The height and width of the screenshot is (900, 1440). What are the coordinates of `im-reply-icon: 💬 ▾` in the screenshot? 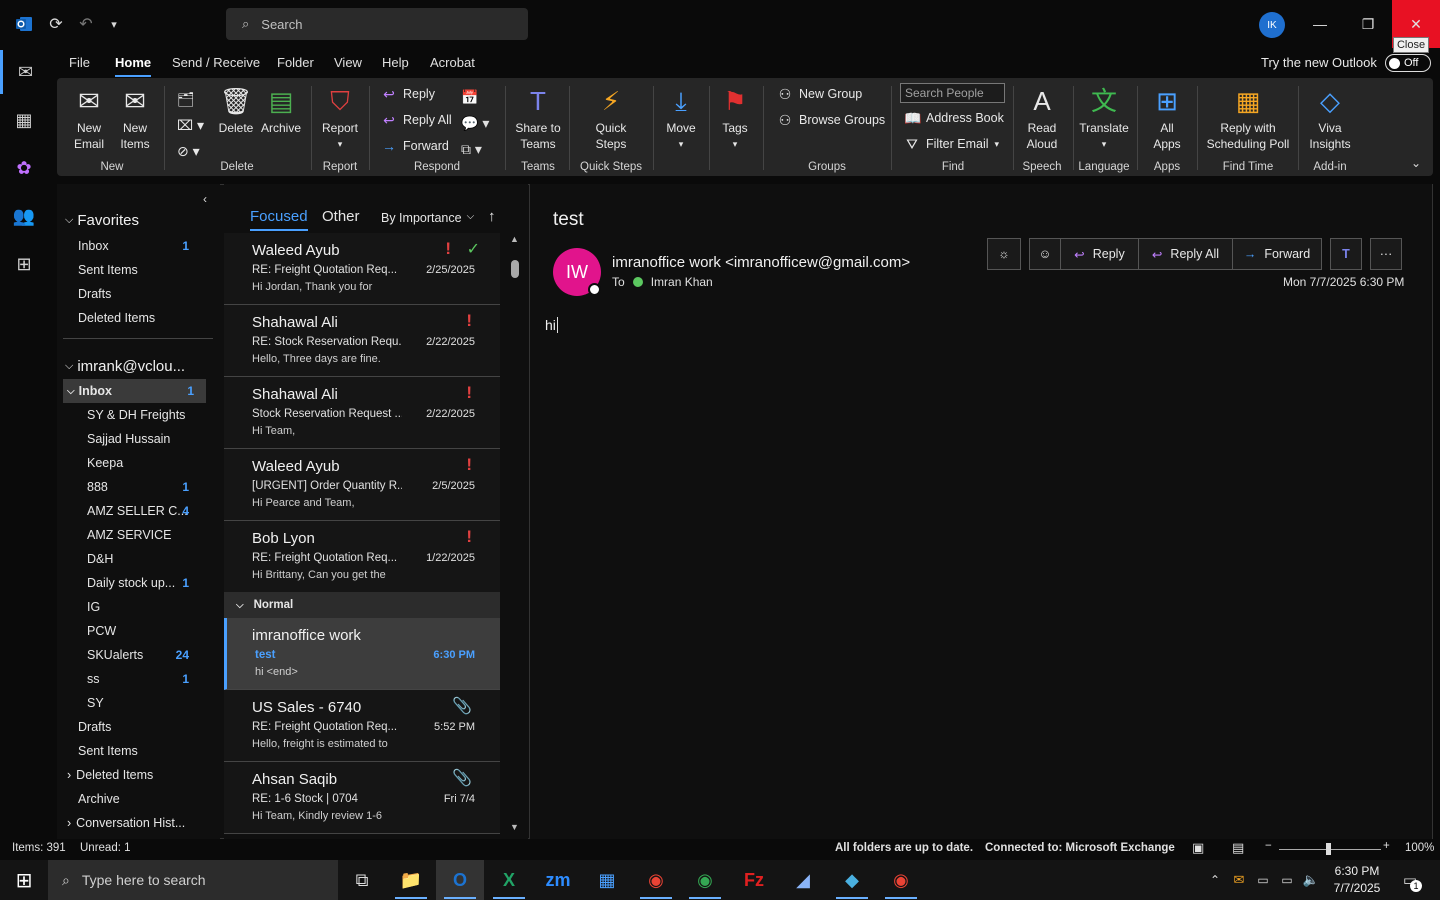 It's located at (475, 123).